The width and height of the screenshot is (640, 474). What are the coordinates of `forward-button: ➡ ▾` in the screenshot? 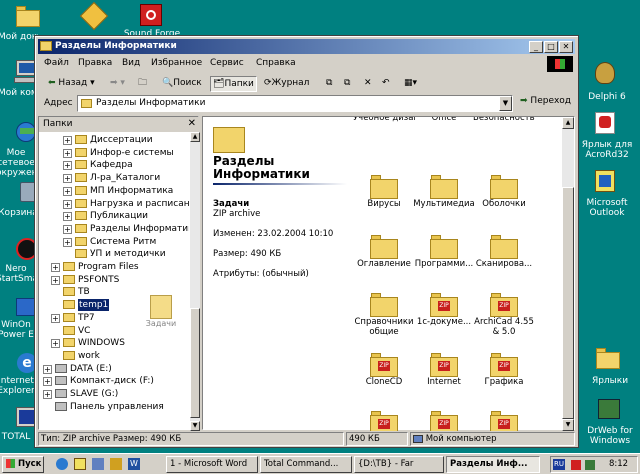 It's located at (117, 84).